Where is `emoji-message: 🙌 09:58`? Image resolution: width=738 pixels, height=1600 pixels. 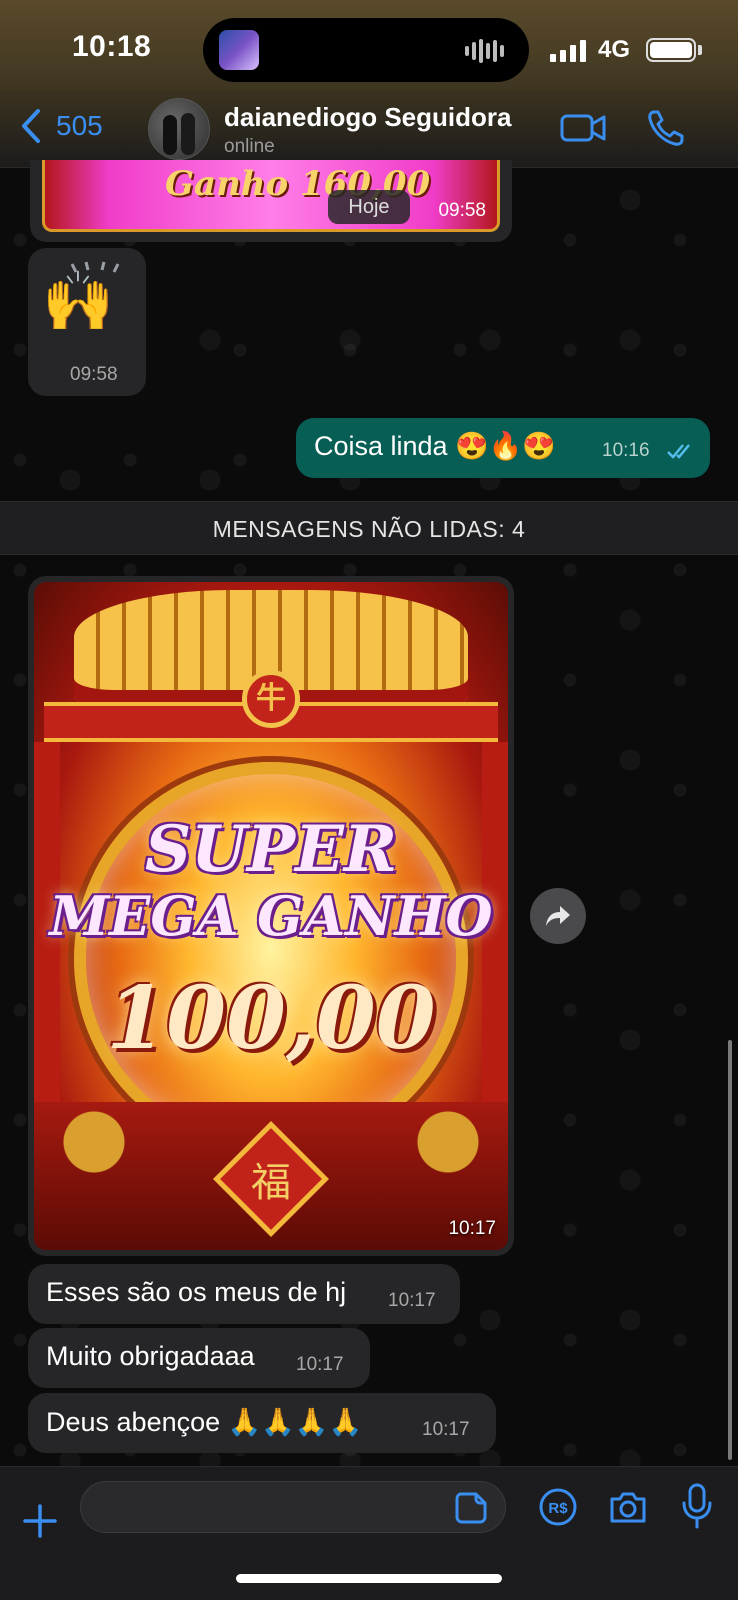 emoji-message: 🙌 09:58 is located at coordinates (87, 322).